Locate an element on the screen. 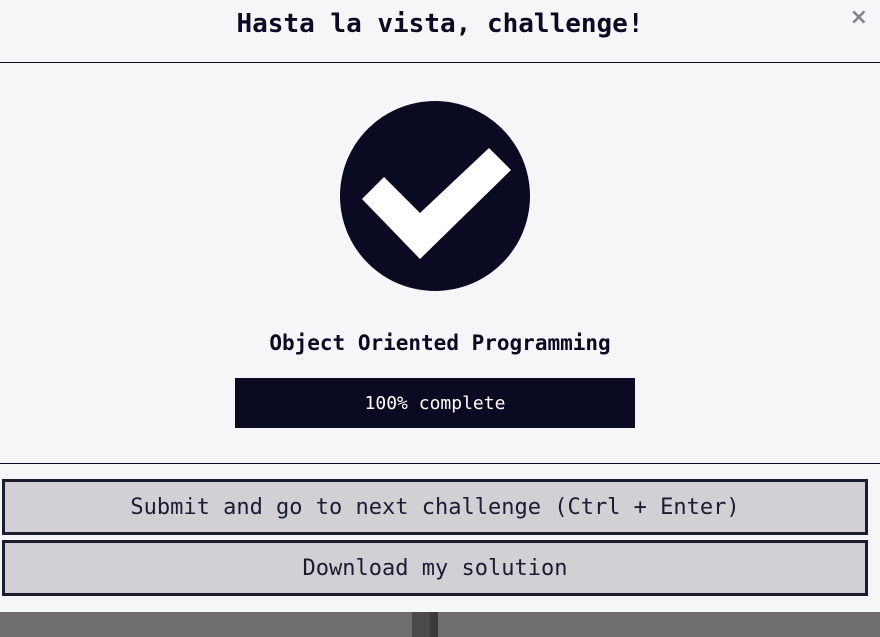  background-editor-divider is located at coordinates (421, 624).